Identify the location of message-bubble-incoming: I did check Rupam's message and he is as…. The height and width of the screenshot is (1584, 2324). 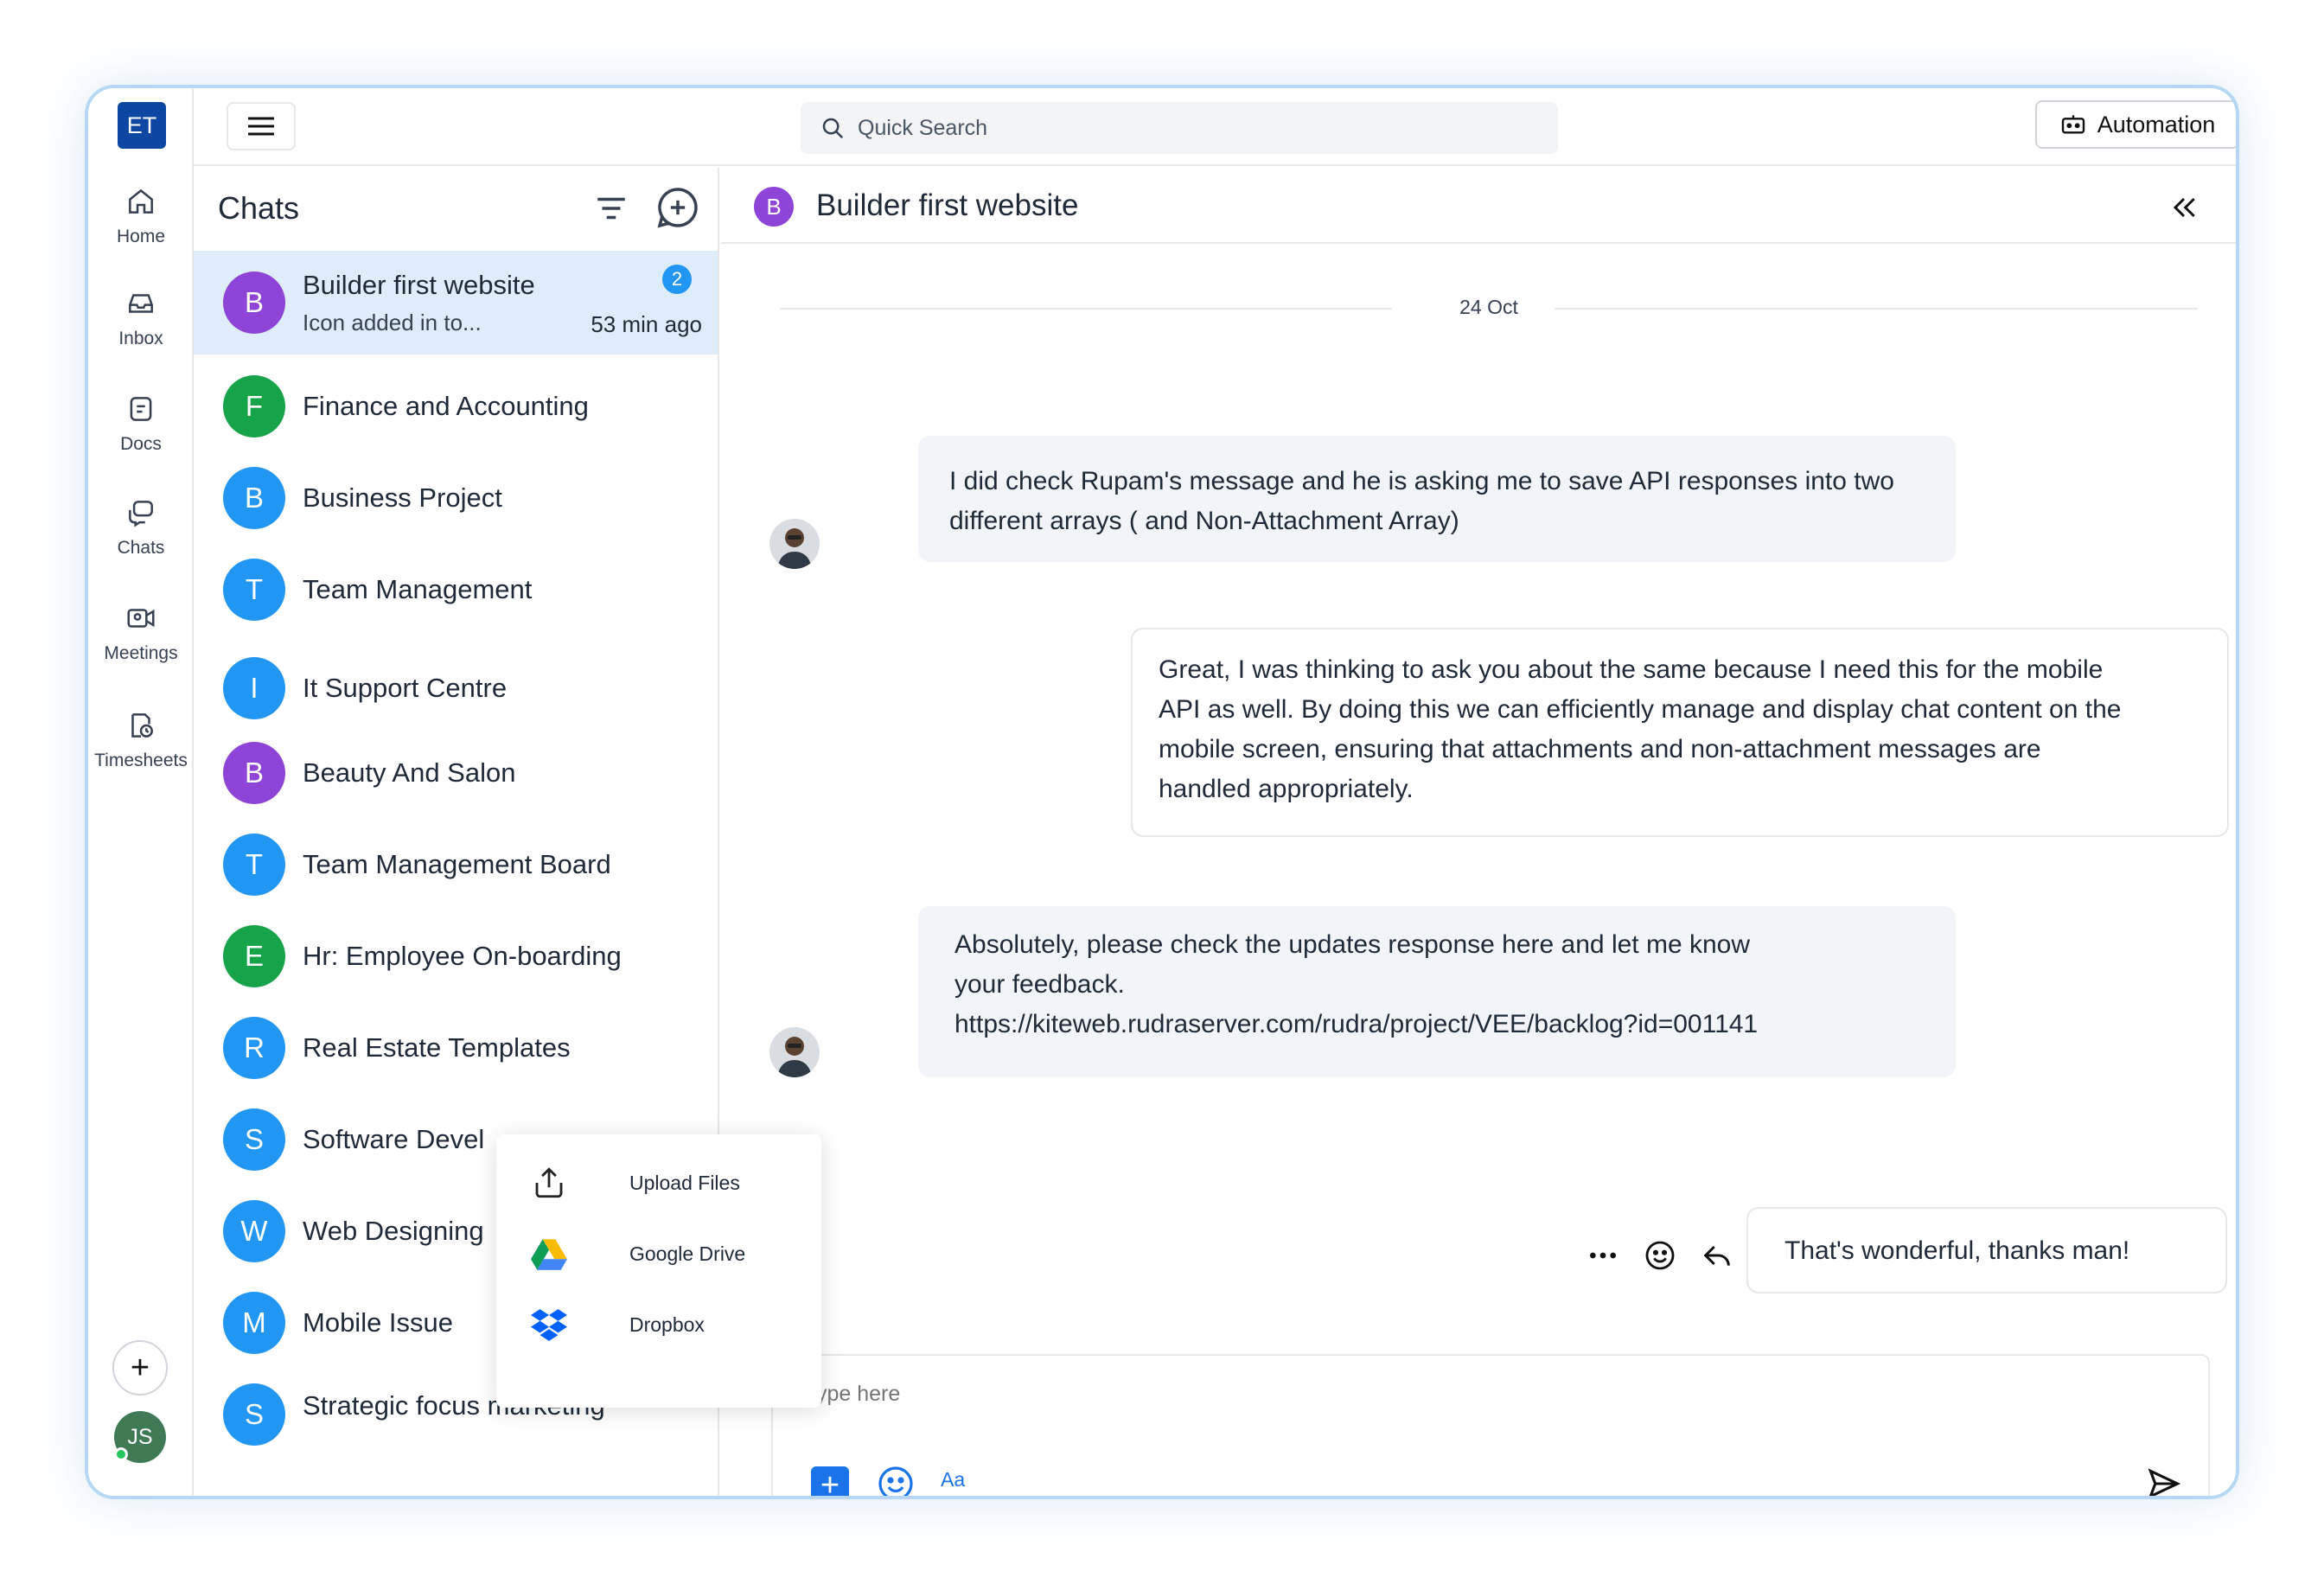
(1437, 499).